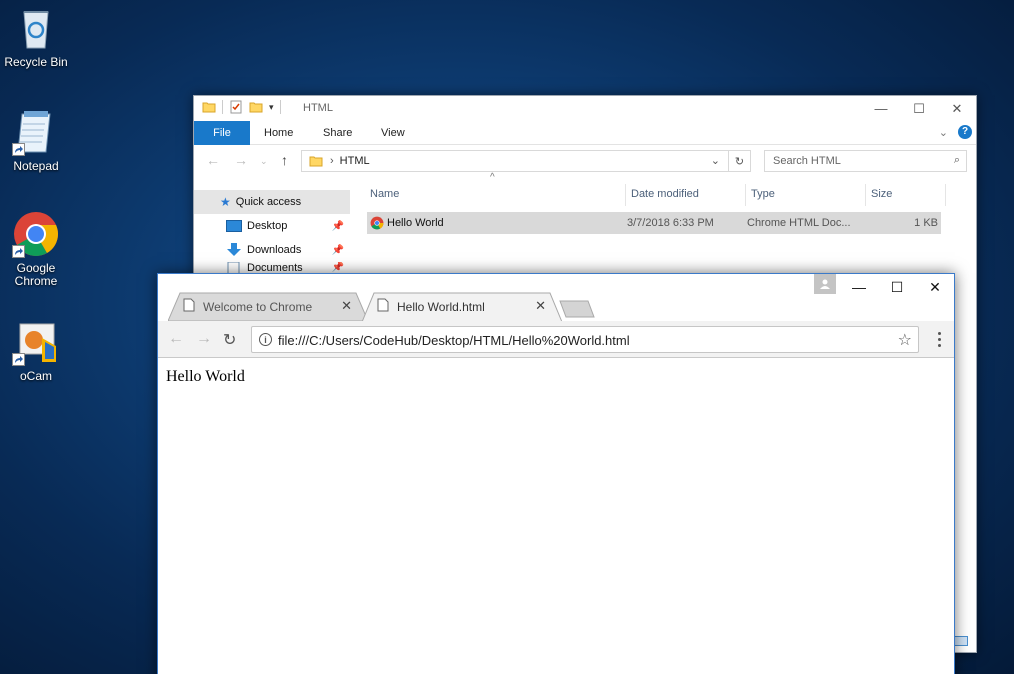  Describe the element at coordinates (665, 189) in the screenshot. I see `column-header-date-modified: Date modified` at that location.